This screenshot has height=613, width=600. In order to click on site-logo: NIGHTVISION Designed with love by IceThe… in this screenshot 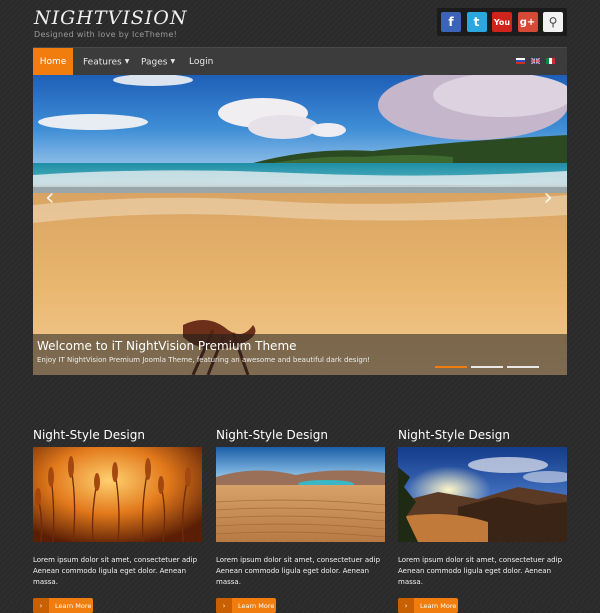, I will do `click(111, 23)`.